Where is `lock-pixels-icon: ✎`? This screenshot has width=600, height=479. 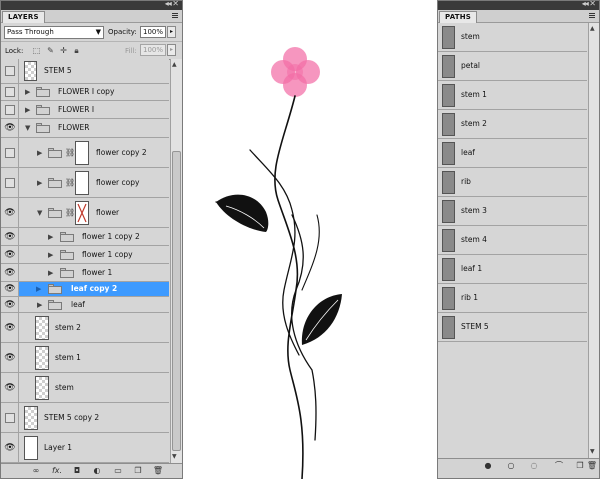 lock-pixels-icon: ✎ is located at coordinates (50, 50).